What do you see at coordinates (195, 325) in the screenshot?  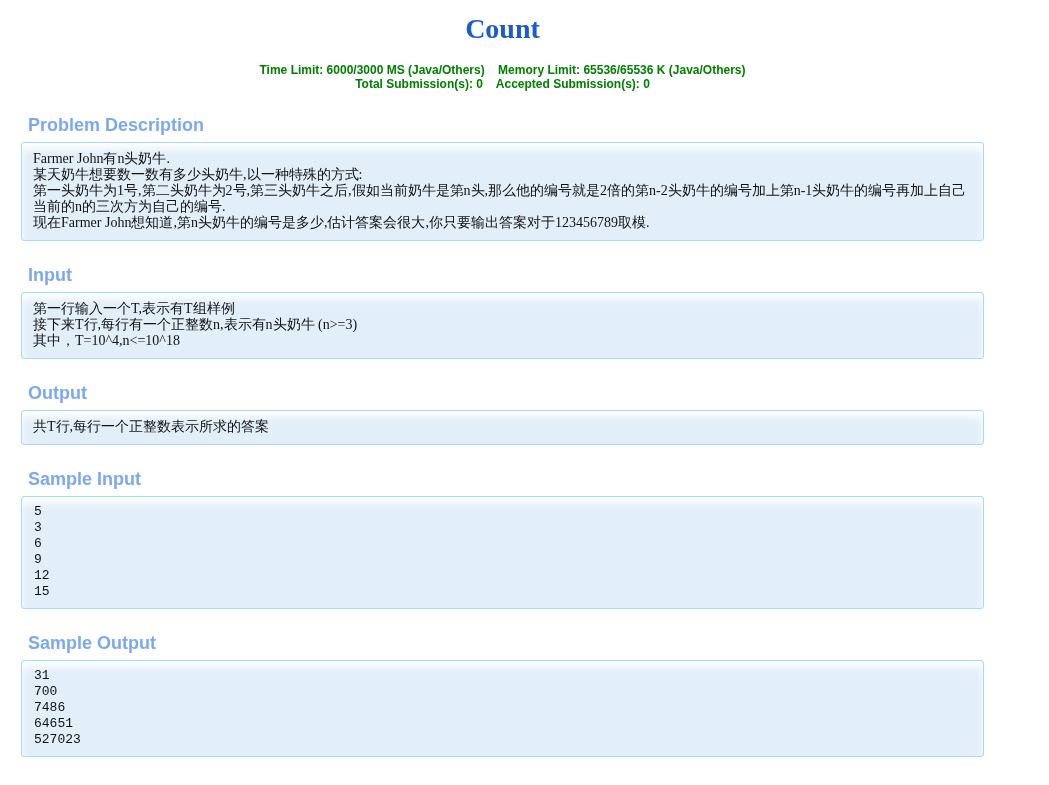 I see `text-line: 接下来T行,每行有一个正整数n,表示有n头奶牛 (n>=3)` at bounding box center [195, 325].